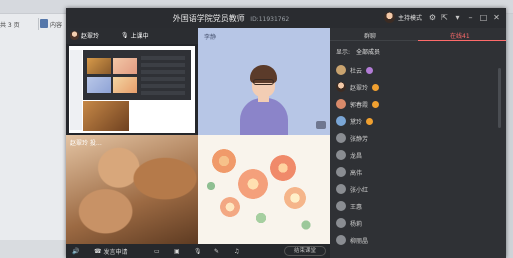 Image resolution: width=513 pixels, height=258 pixels. I want to click on member-item: 杨莉, so click(349, 223).